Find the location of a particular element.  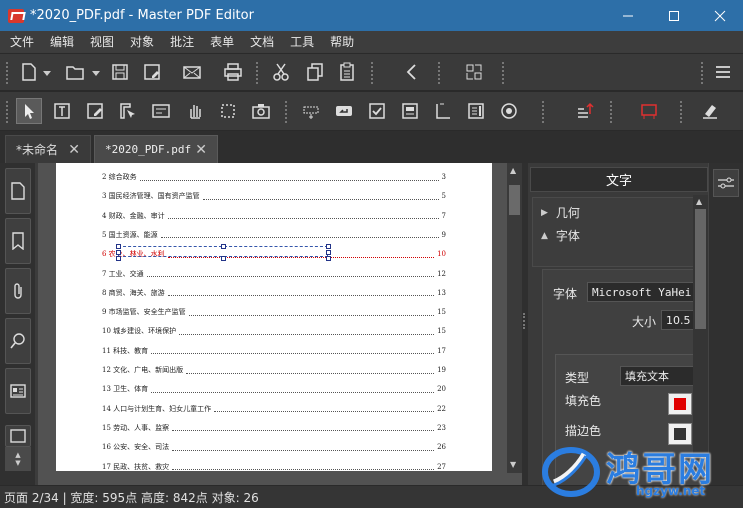

eraser-button is located at coordinates (710, 111).